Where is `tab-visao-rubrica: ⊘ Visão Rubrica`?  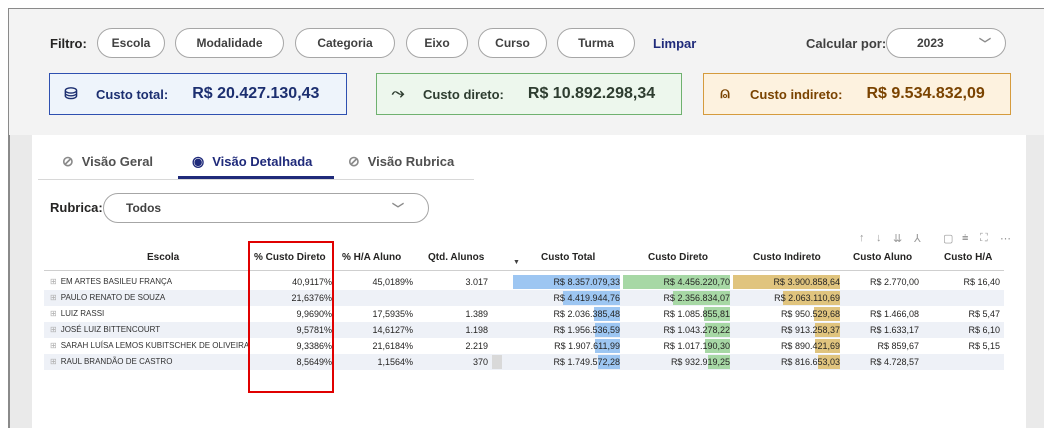 tab-visao-rubrica: ⊘ Visão Rubrica is located at coordinates (401, 161).